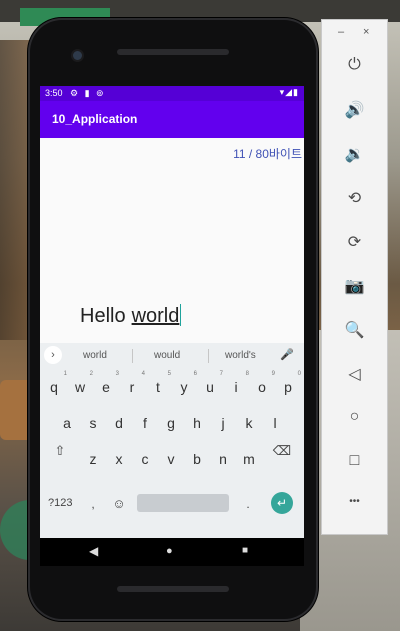 The image size is (400, 631). I want to click on backspace-icon: ⌫, so click(282, 451).